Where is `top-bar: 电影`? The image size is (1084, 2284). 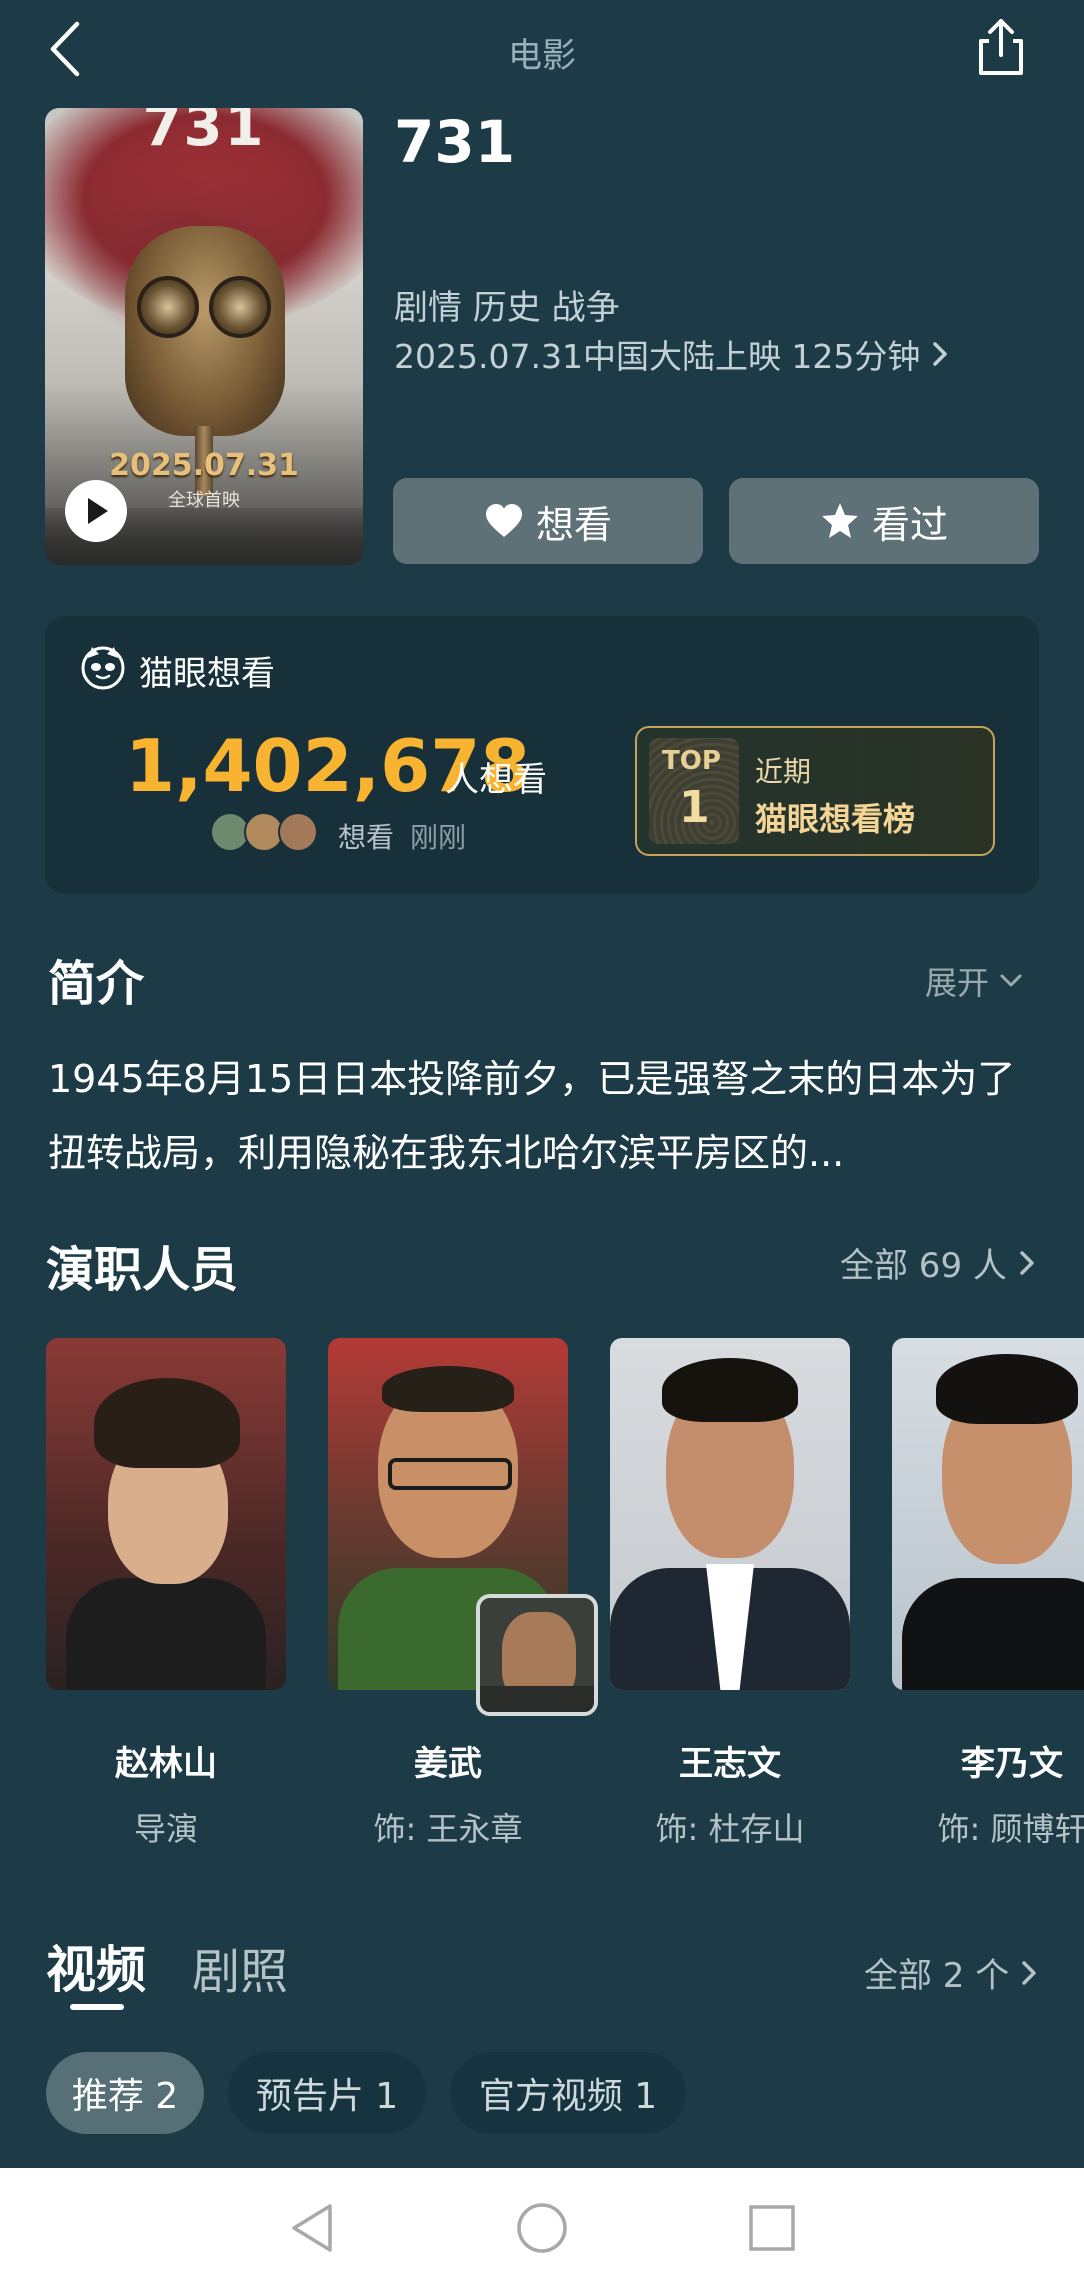
top-bar: 电影 is located at coordinates (542, 50).